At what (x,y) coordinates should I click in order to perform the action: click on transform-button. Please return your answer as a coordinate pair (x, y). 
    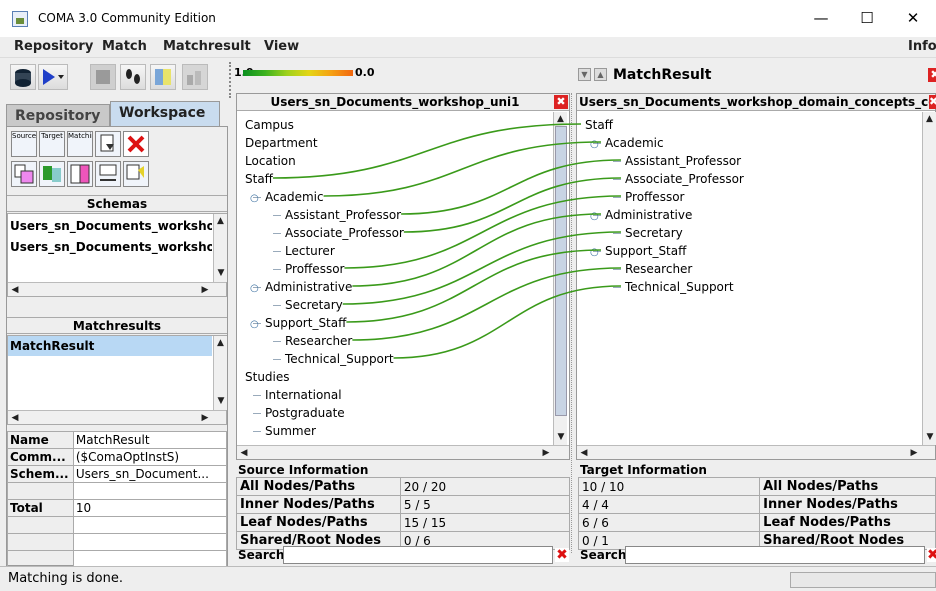
    Looking at the image, I should click on (52, 174).